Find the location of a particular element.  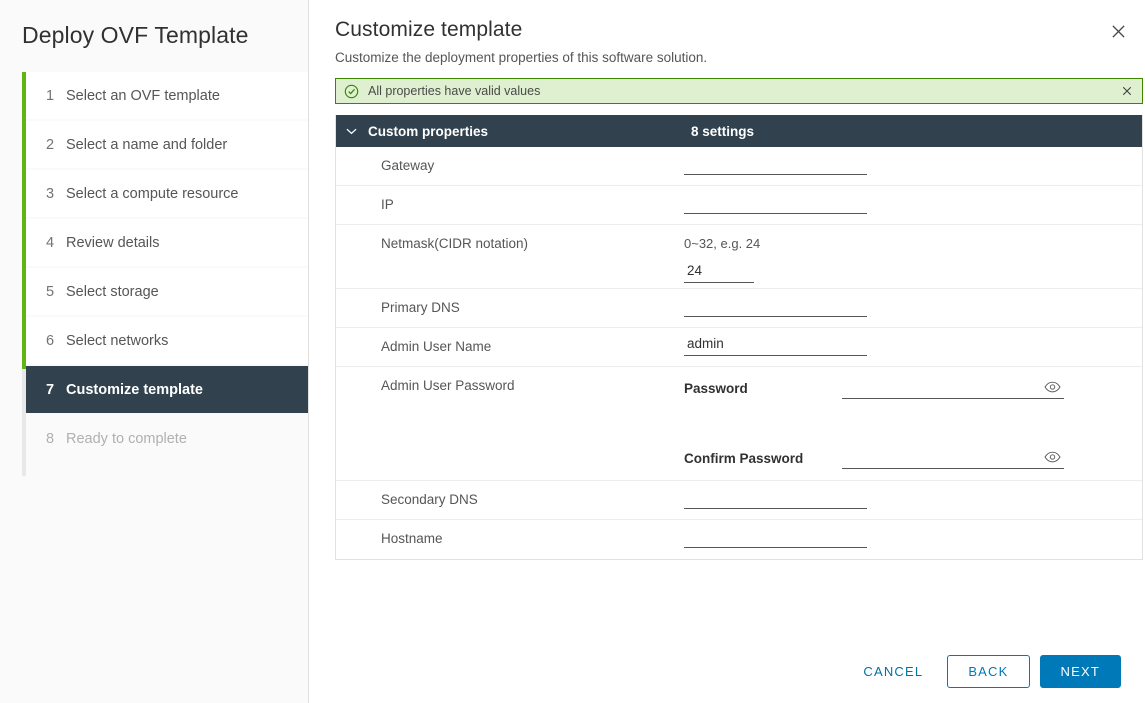

confirm-password-sublabel: Confirm Password is located at coordinates (744, 458).